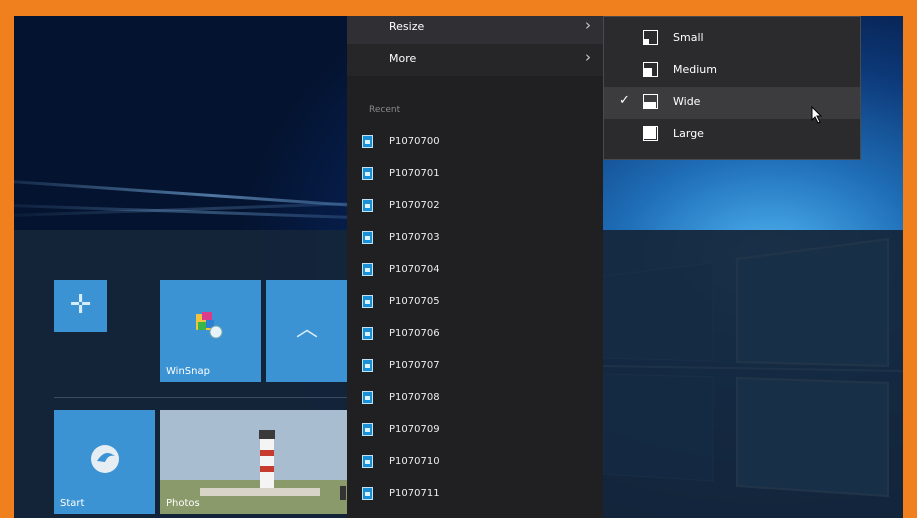  Describe the element at coordinates (650, 101) in the screenshot. I see `wide-size-icon` at that location.